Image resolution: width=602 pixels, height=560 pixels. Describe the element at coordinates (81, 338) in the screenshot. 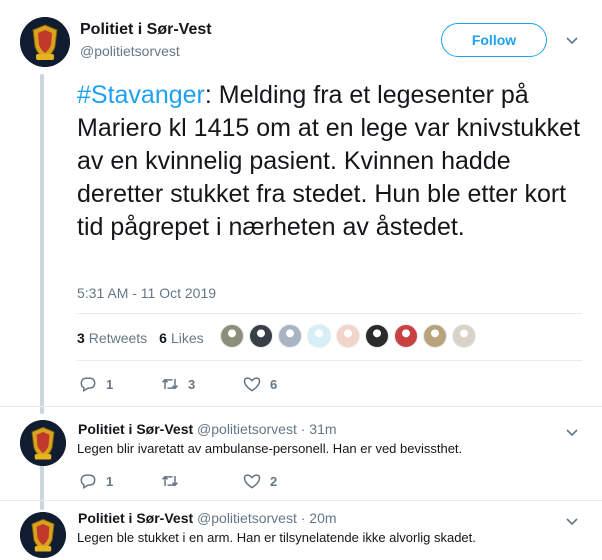

I see `retweets-count: 3` at that location.